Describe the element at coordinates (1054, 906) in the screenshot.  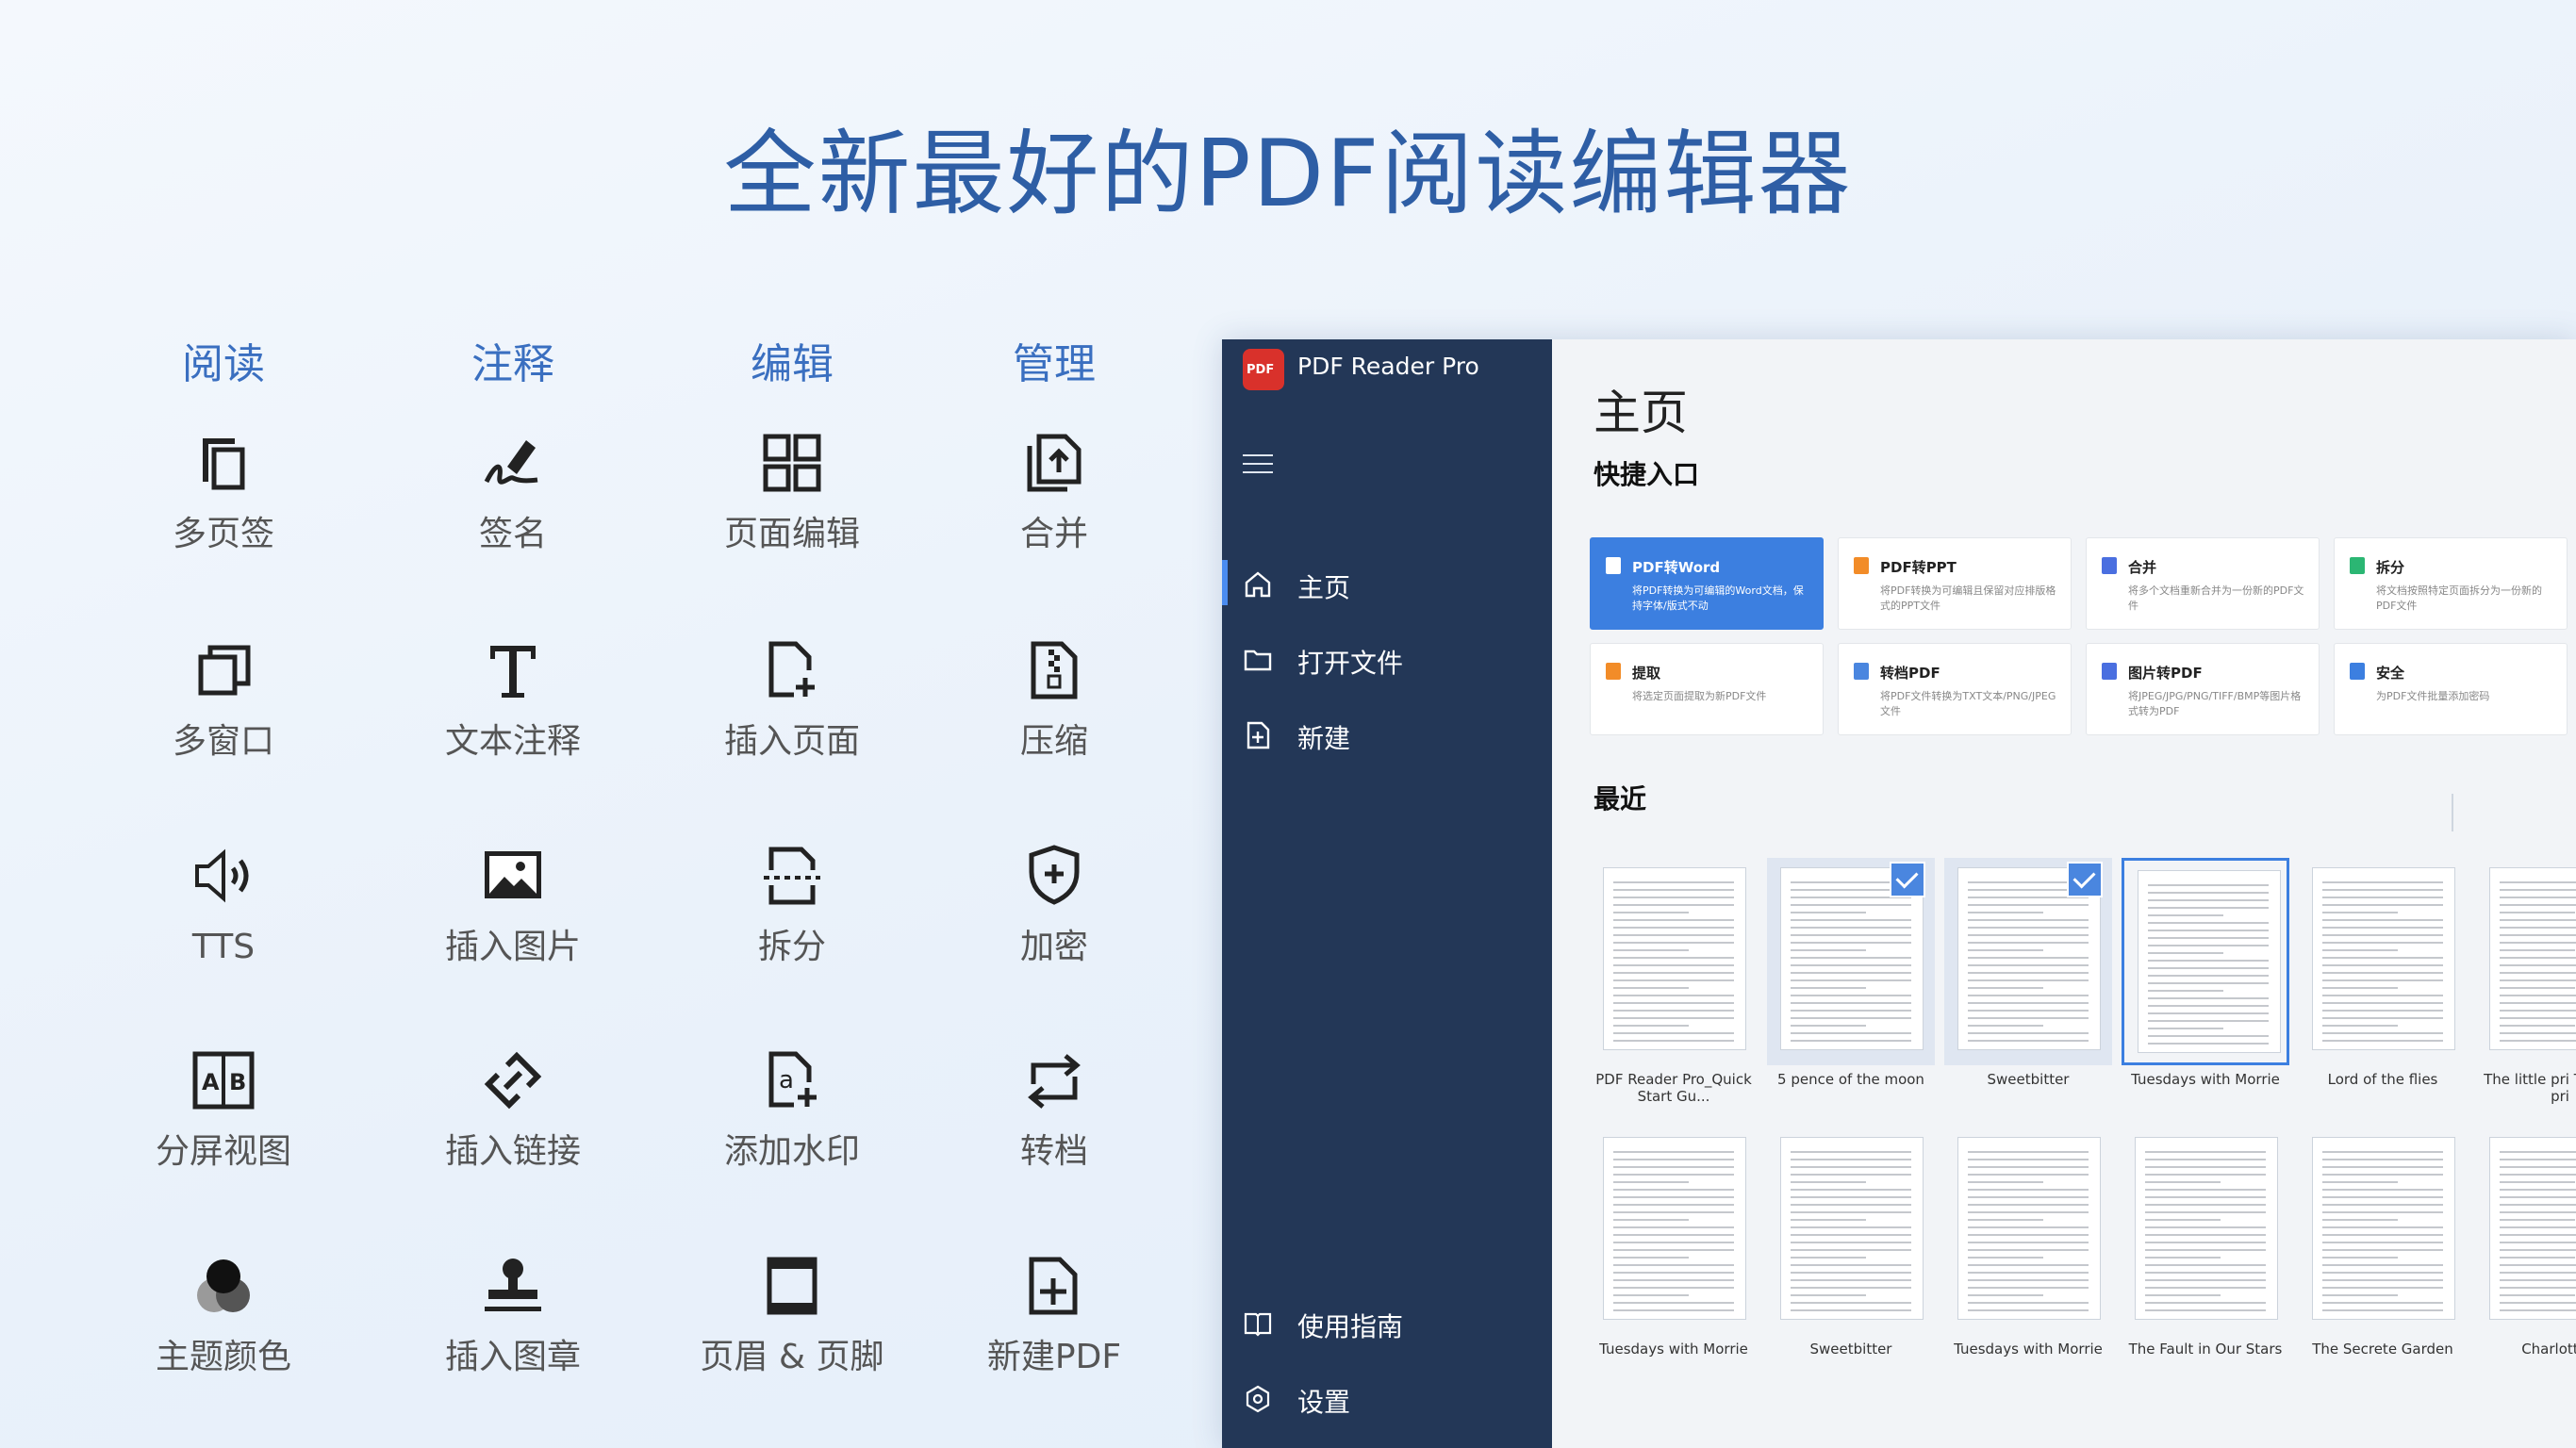
I see `feature-encrypt: 加密` at that location.